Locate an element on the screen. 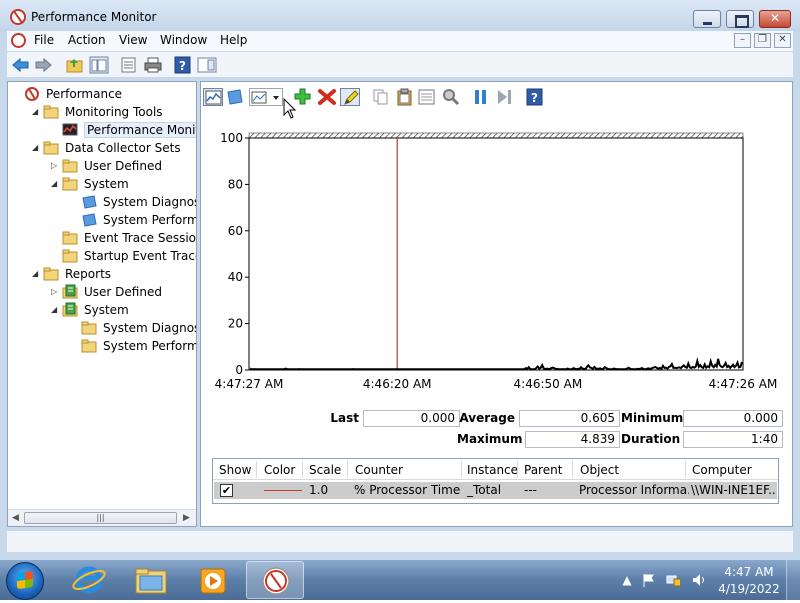  paste-counter-list-icon is located at coordinates (405, 97).